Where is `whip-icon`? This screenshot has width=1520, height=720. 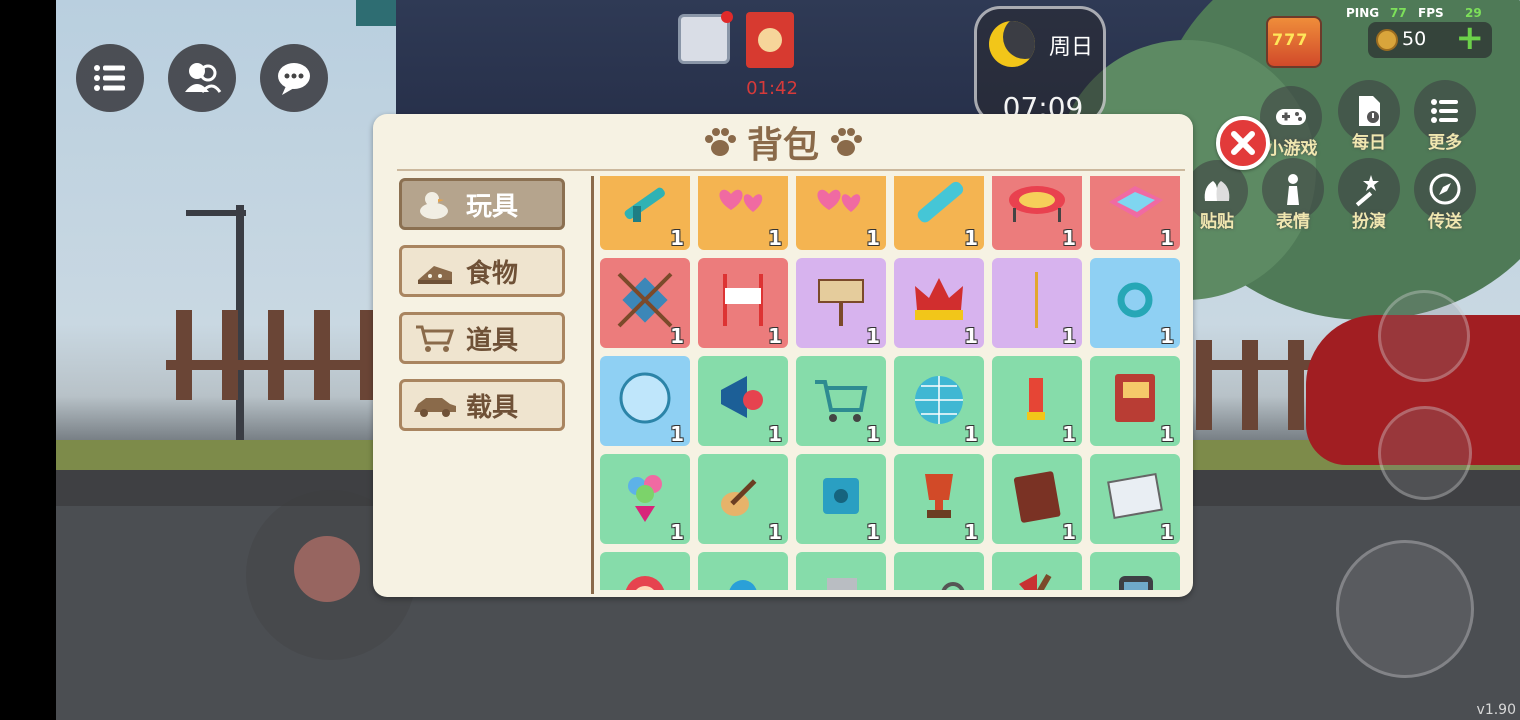 whip-icon is located at coordinates (953, 586).